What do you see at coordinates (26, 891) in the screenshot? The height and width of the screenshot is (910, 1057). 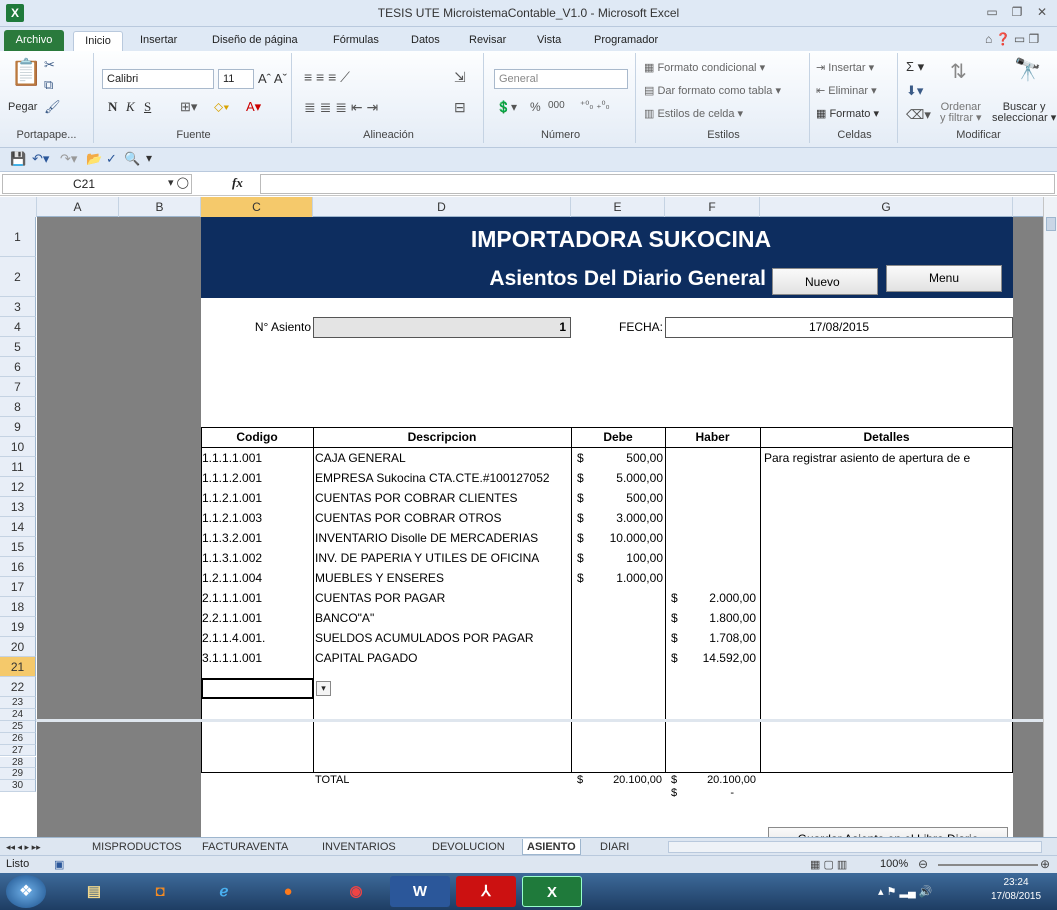 I see `start-button-icon: ❖` at bounding box center [26, 891].